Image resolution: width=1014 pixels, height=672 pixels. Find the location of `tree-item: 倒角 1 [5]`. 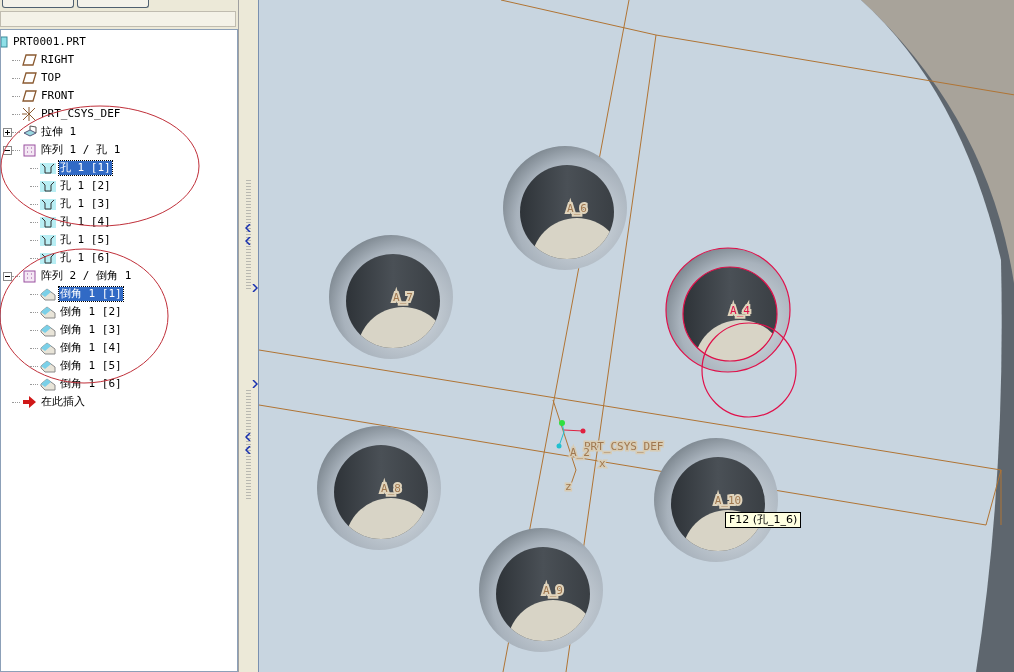

tree-item: 倒角 1 [5] is located at coordinates (91, 366).